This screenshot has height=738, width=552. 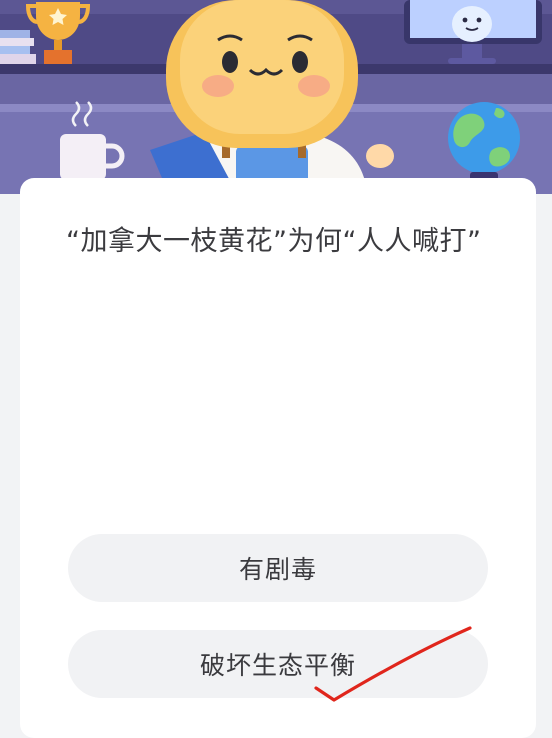 I want to click on answer-option-2: 破坏生态平衡, so click(x=278, y=664).